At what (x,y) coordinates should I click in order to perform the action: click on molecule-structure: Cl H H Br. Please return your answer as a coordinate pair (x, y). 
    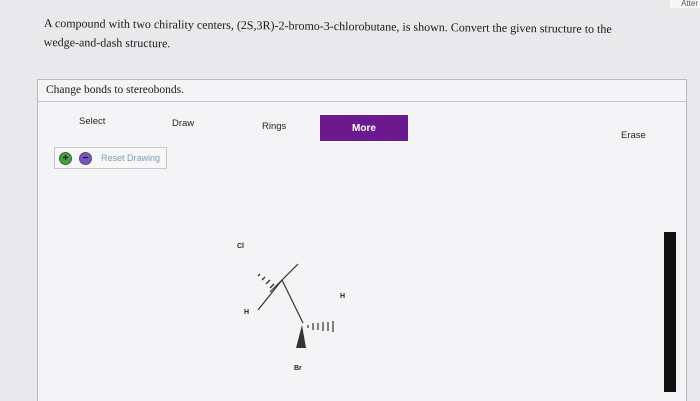
    Looking at the image, I should click on (291, 307).